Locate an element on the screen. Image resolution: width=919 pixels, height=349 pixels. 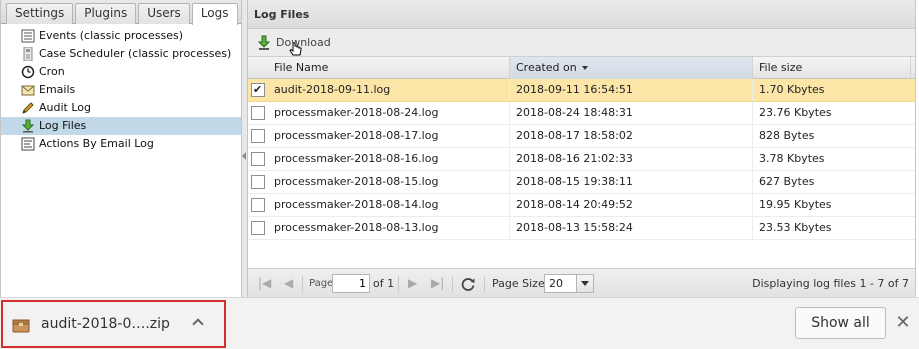
file-name-cell: processmaker-2018-08-16.log is located at coordinates (389, 159).